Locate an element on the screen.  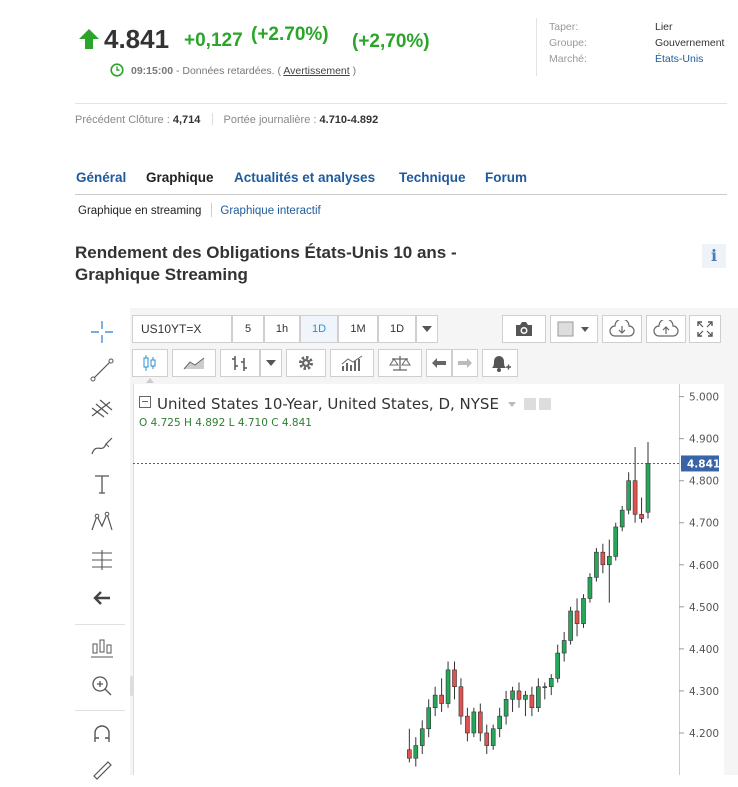
undo-icon is located at coordinates (439, 363).